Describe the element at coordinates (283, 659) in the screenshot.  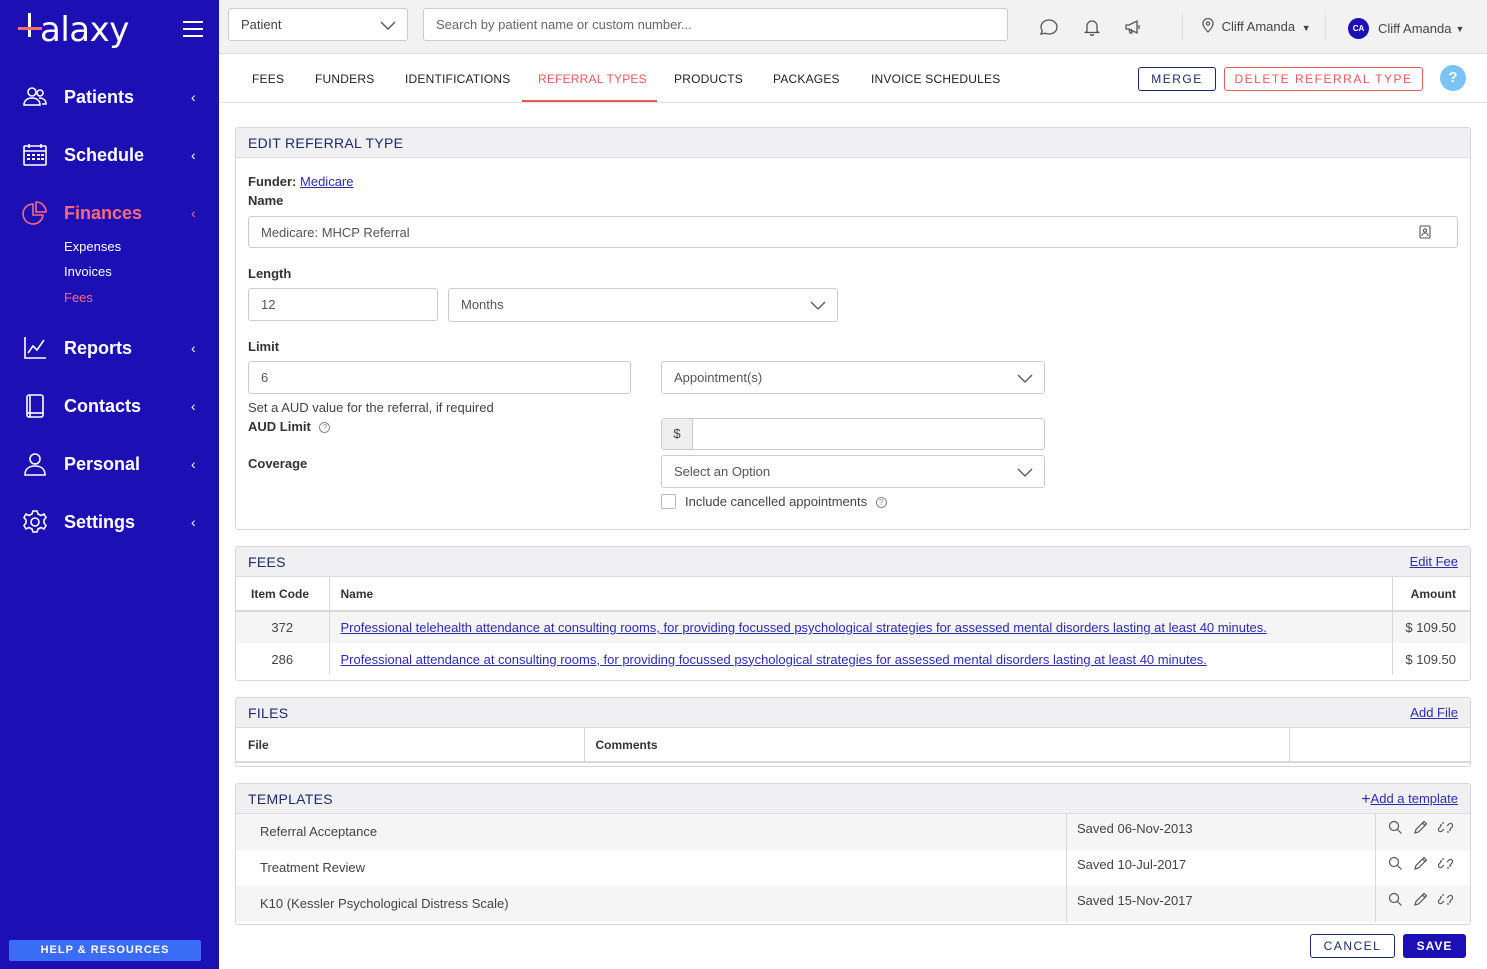
I see `item-code-cell: 286` at that location.